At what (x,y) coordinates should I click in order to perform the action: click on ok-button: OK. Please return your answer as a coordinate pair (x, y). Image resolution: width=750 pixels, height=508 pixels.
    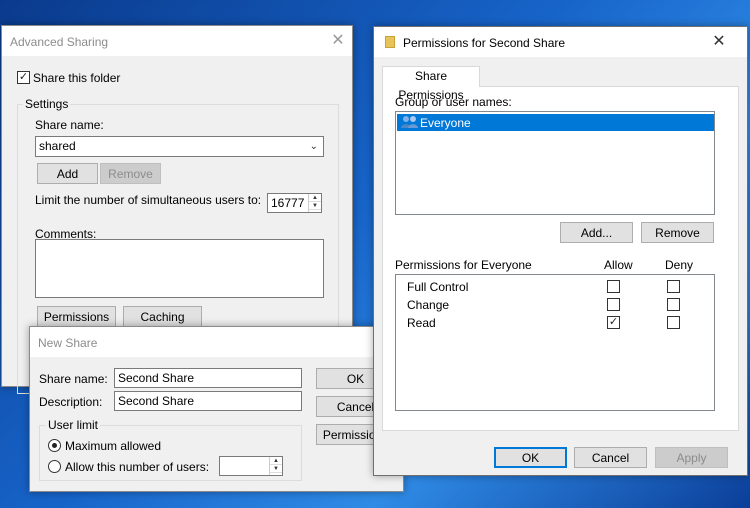
    Looking at the image, I should click on (530, 457).